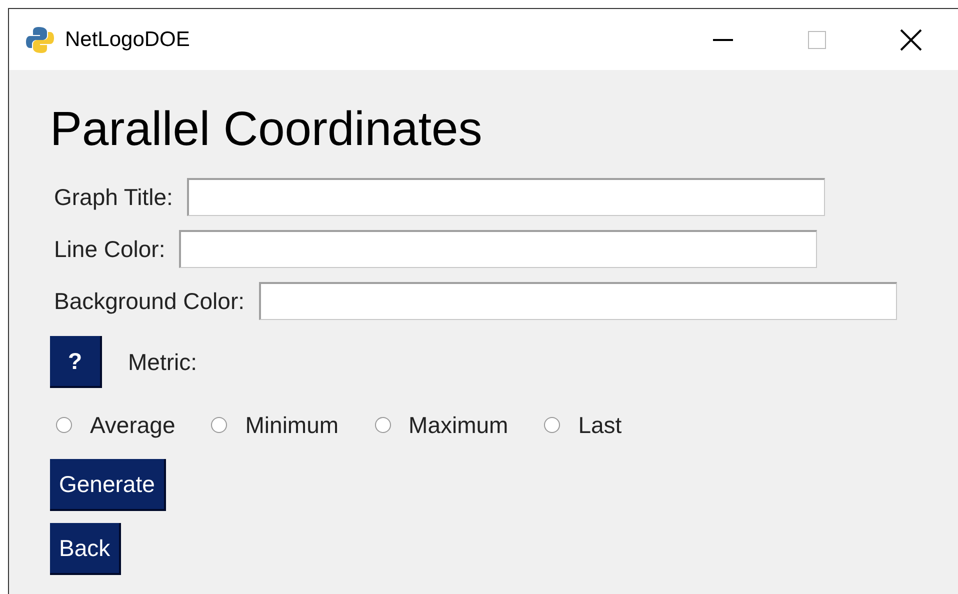  What do you see at coordinates (40, 39) in the screenshot?
I see `app-logo-icon` at bounding box center [40, 39].